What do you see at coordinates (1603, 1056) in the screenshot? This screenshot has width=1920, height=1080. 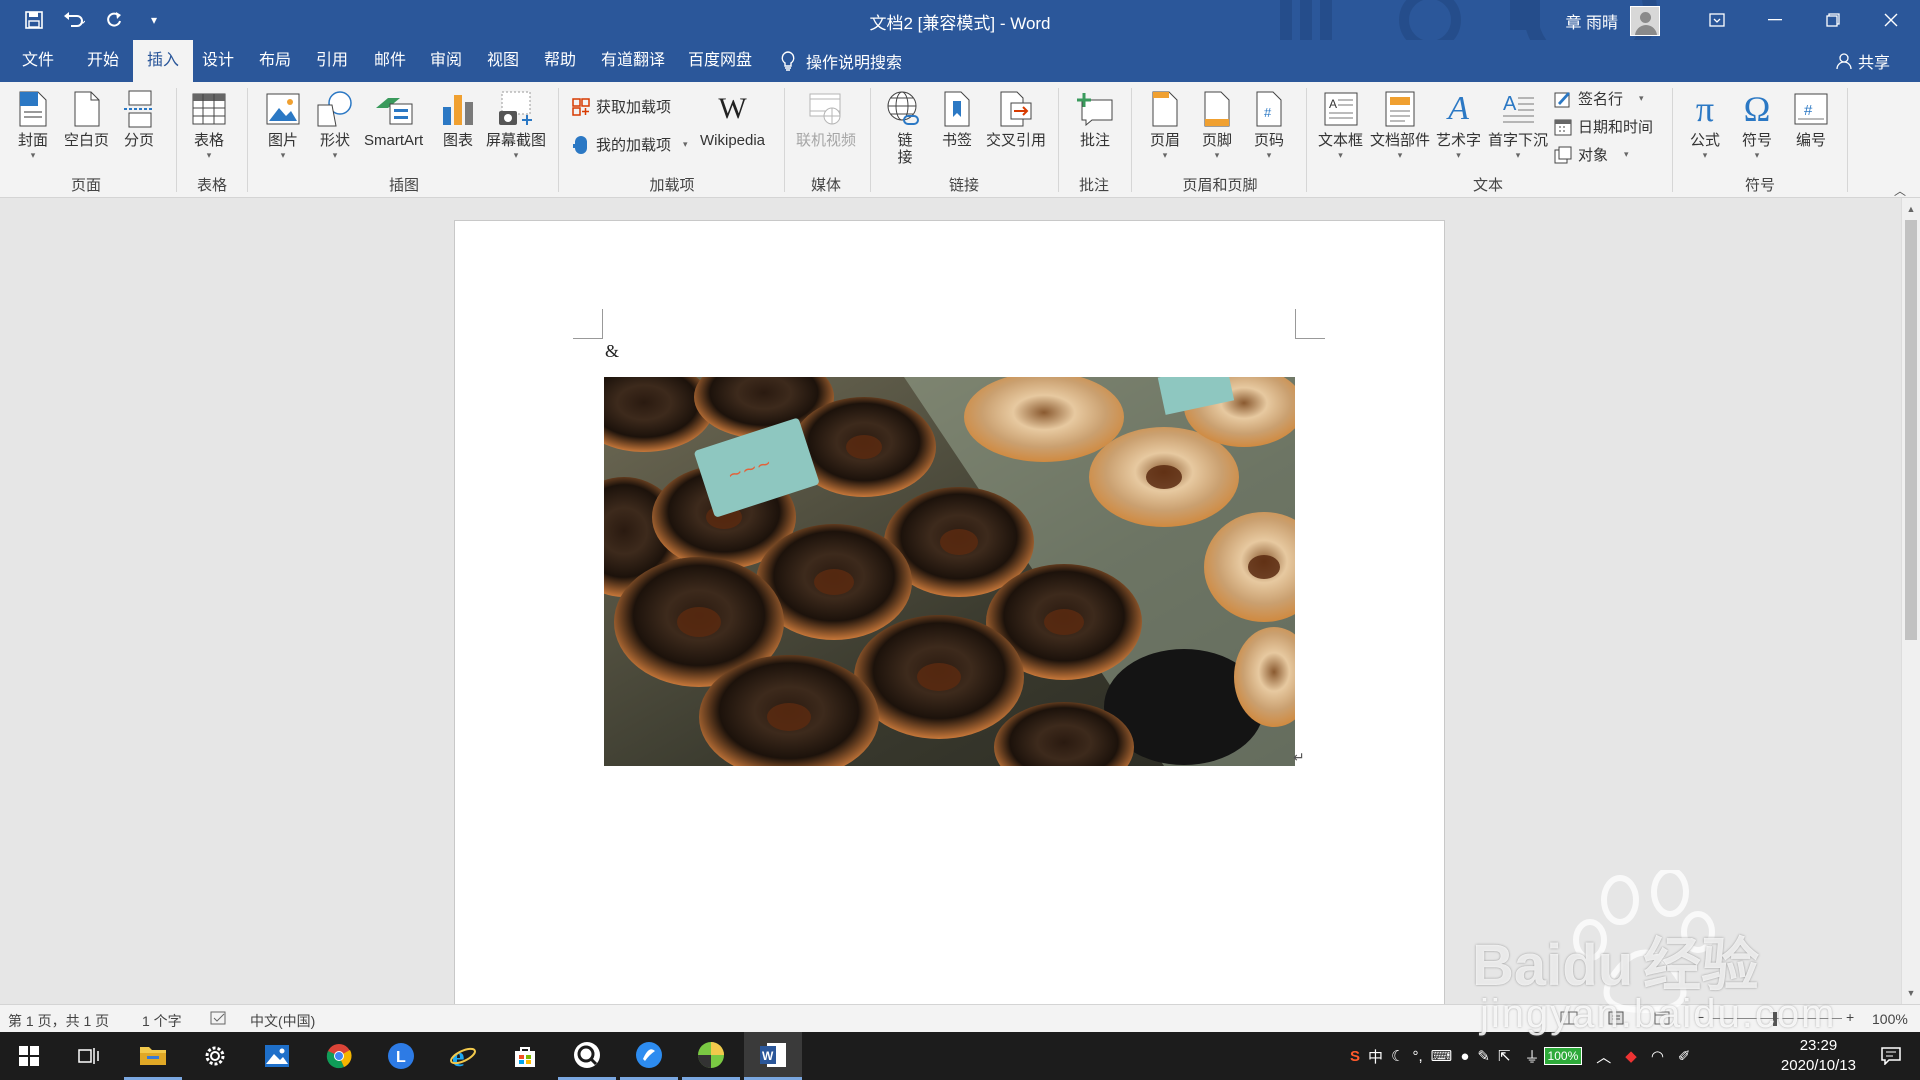 I see `show-hidden-icons: ︿` at bounding box center [1603, 1056].